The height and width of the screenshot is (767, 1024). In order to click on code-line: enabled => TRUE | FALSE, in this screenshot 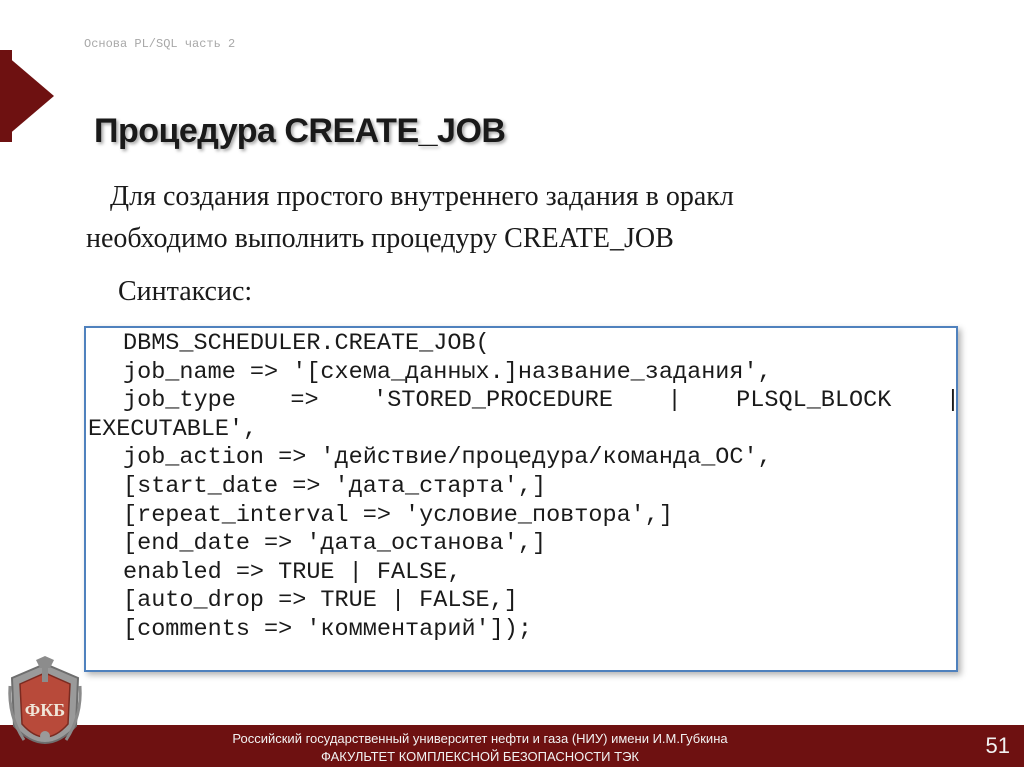, I will do `click(292, 572)`.